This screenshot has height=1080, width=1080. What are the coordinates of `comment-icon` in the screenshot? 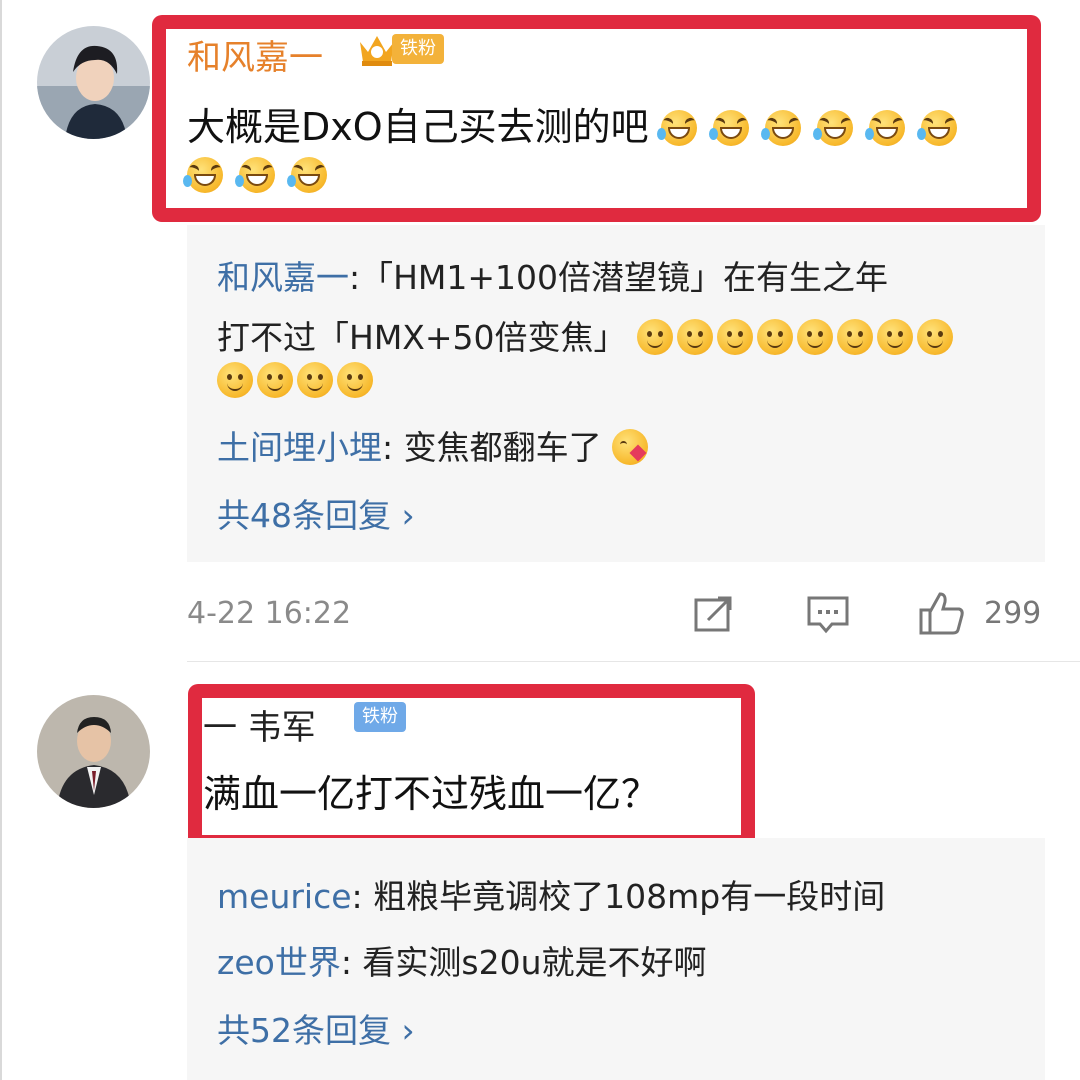 It's located at (828, 616).